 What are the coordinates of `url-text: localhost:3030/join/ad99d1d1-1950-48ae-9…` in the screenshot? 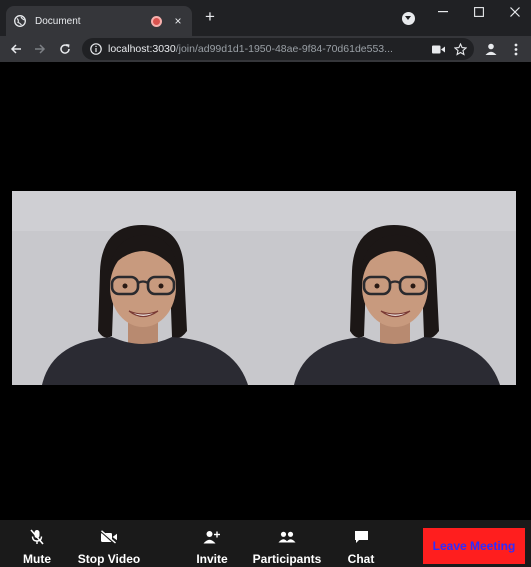 It's located at (266, 49).